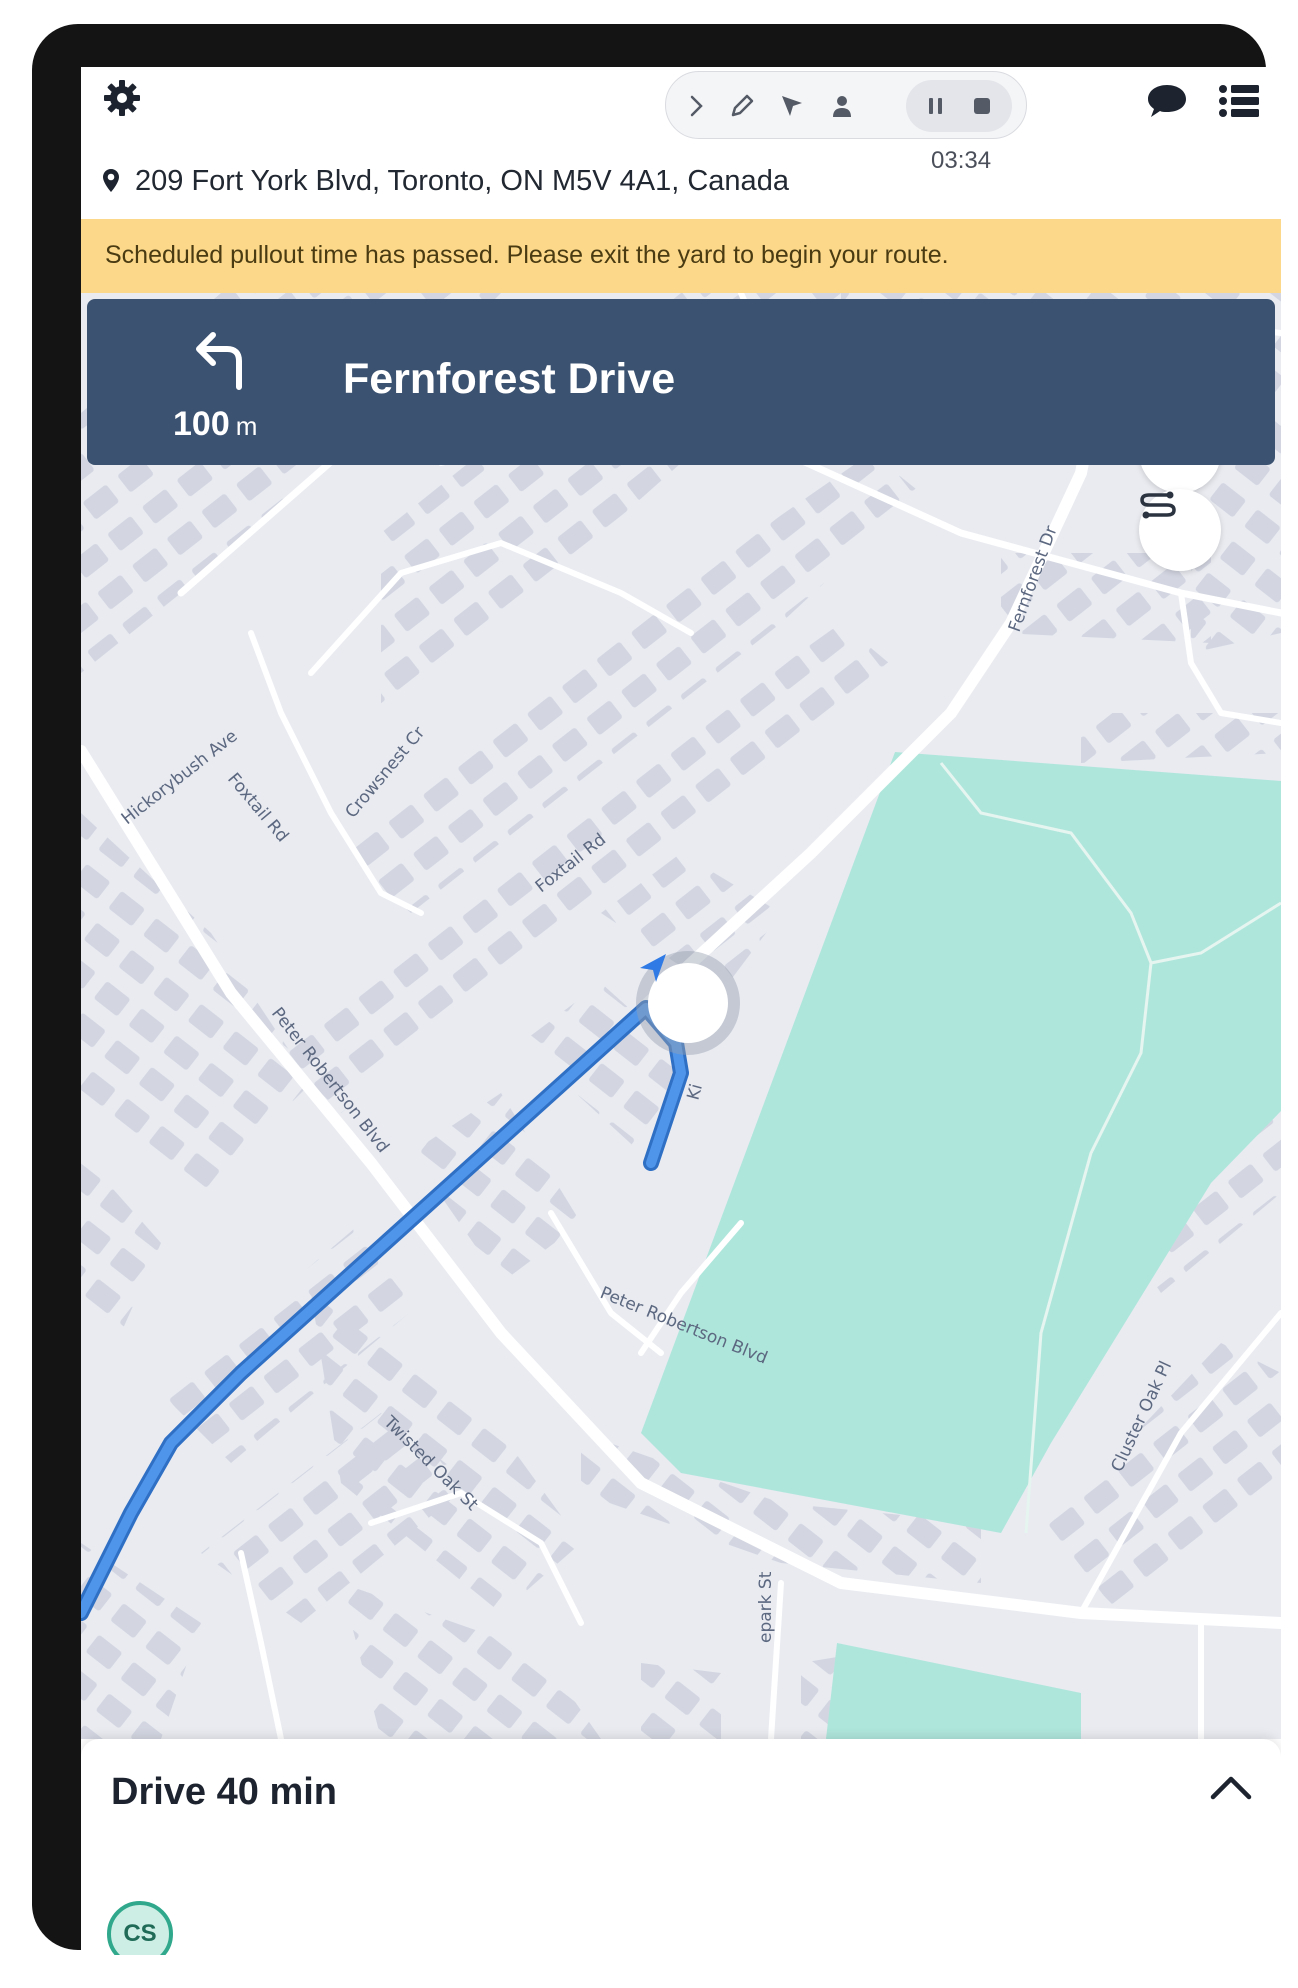 The height and width of the screenshot is (1988, 1298). I want to click on trip-summary-sheet: Drive 40 min CS, so click(681, 1847).